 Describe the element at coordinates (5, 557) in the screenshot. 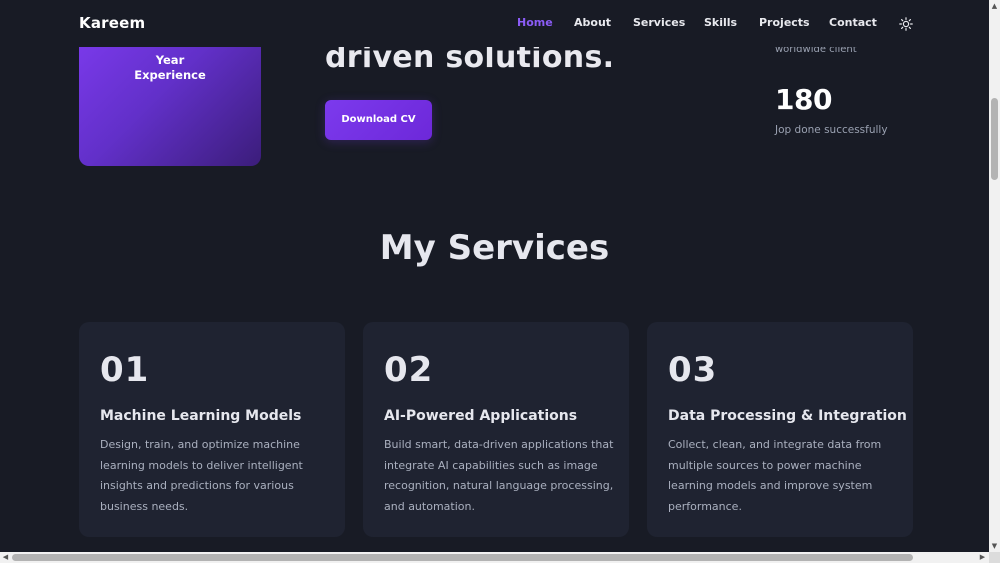

I see `scroll-left-arrow-icon: ◀` at that location.